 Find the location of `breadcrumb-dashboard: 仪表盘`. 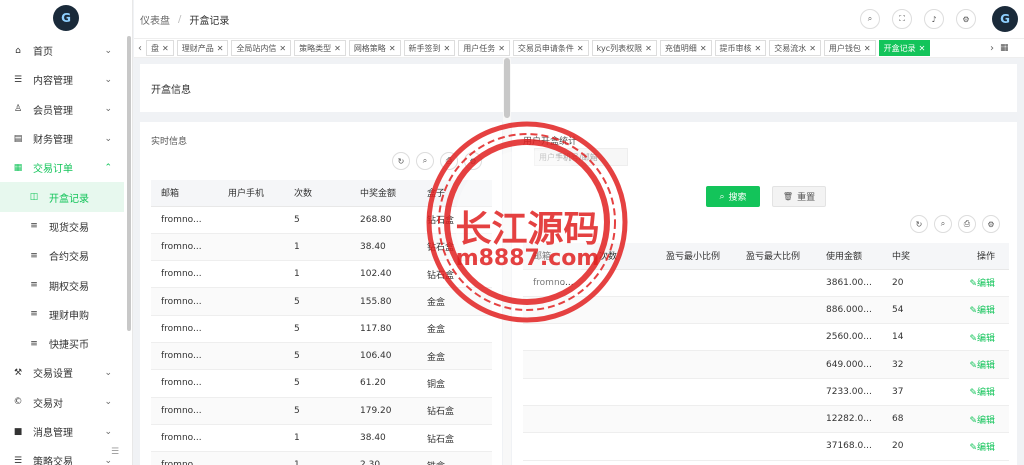

breadcrumb-dashboard: 仪表盘 is located at coordinates (155, 19).